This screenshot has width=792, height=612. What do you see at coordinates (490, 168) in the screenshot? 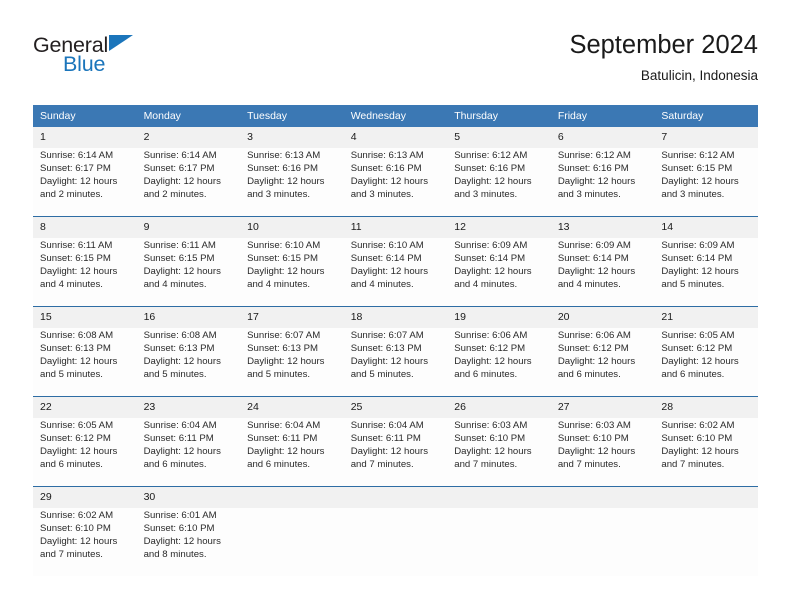
I see `sunset-text: Sunset: 6:16 PM` at bounding box center [490, 168].